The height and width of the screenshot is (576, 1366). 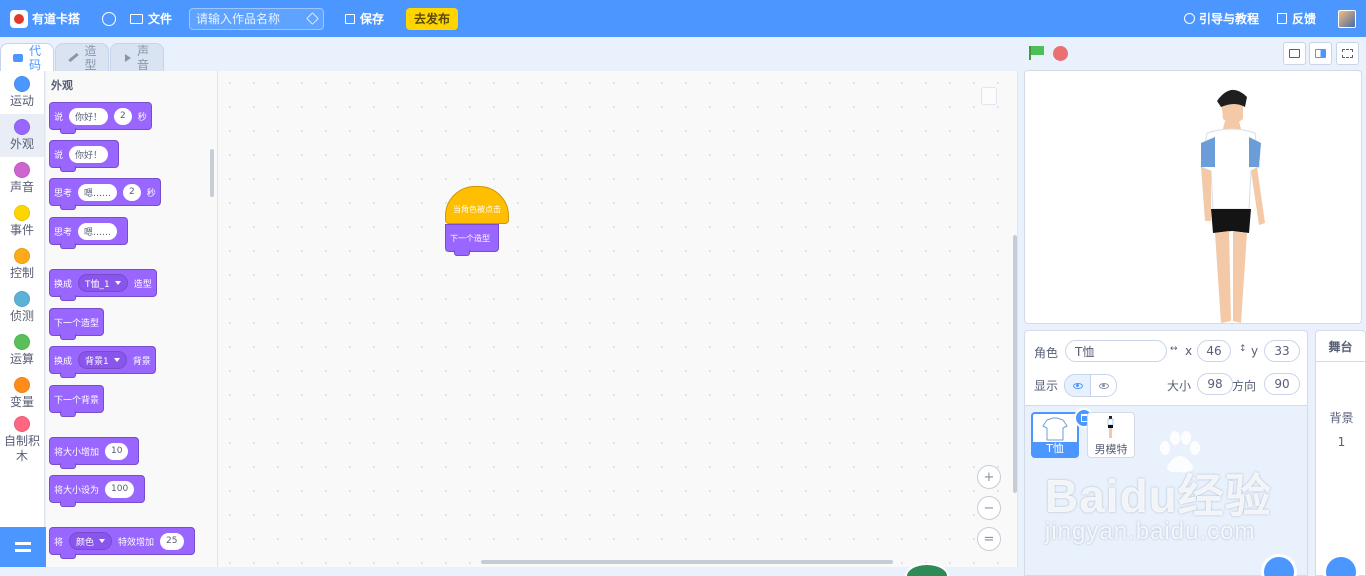 I want to click on add-backdrop-button, so click(x=1341, y=565).